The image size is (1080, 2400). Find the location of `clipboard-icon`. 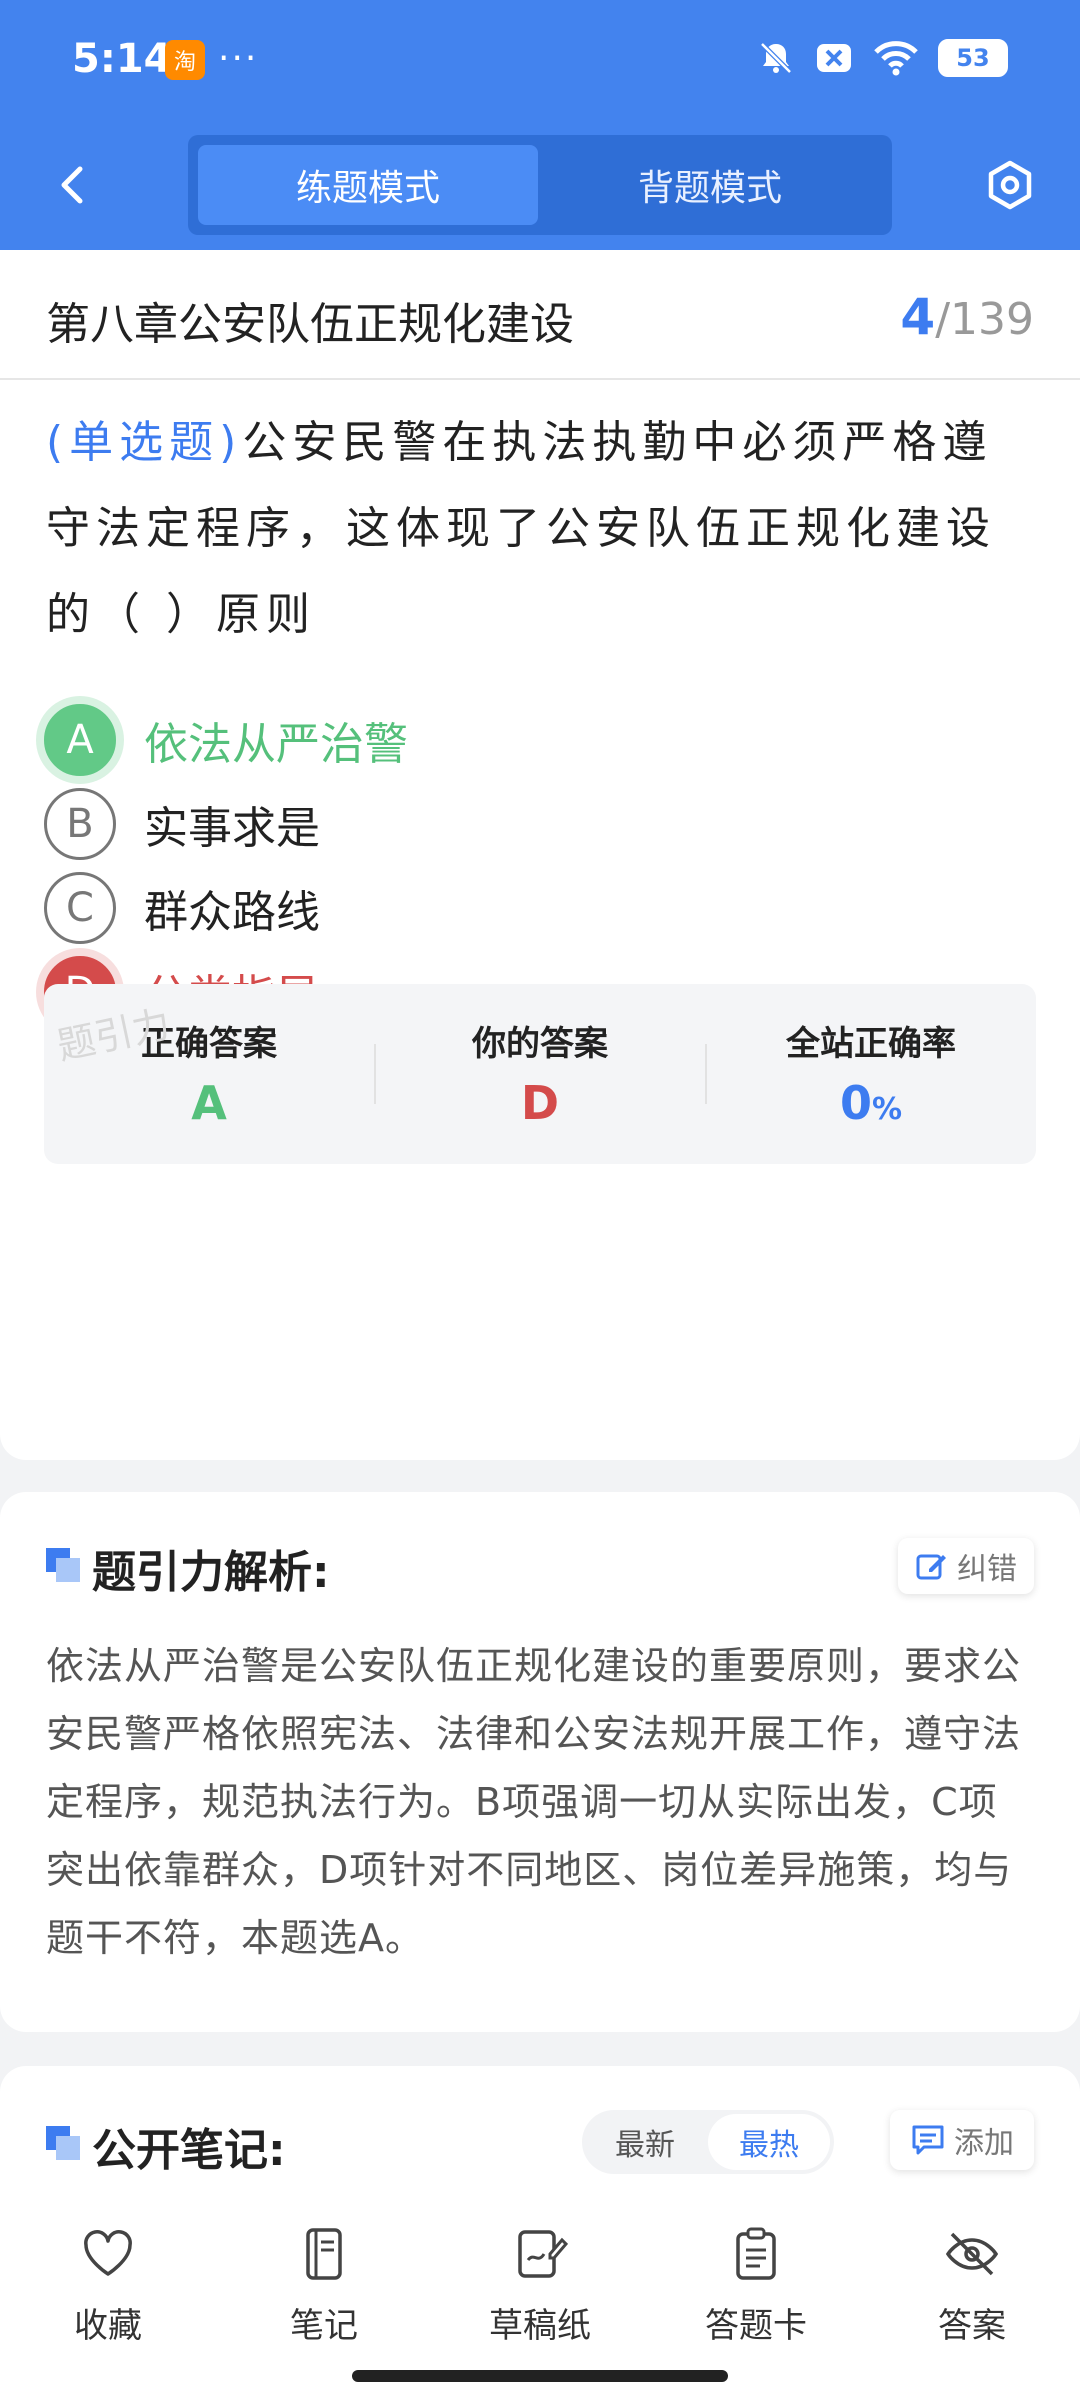

clipboard-icon is located at coordinates (756, 2253).